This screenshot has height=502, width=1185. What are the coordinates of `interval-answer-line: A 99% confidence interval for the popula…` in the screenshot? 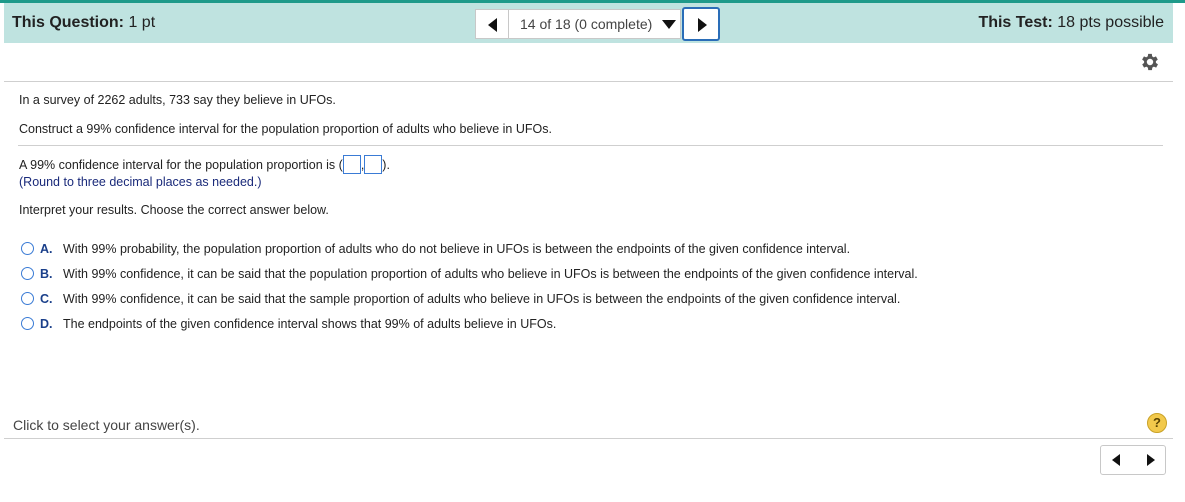 It's located at (204, 164).